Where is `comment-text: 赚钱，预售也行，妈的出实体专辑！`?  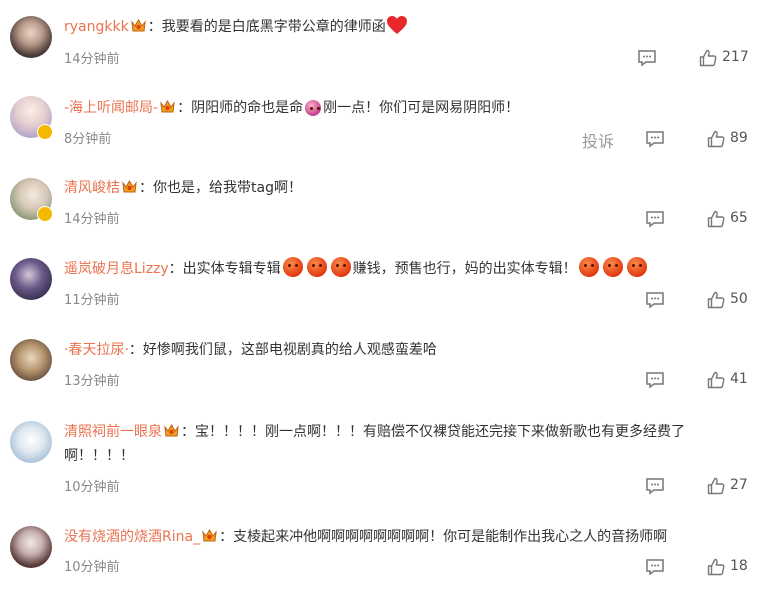
comment-text: 赚钱，预售也行，妈的出实体专辑！ is located at coordinates (464, 269).